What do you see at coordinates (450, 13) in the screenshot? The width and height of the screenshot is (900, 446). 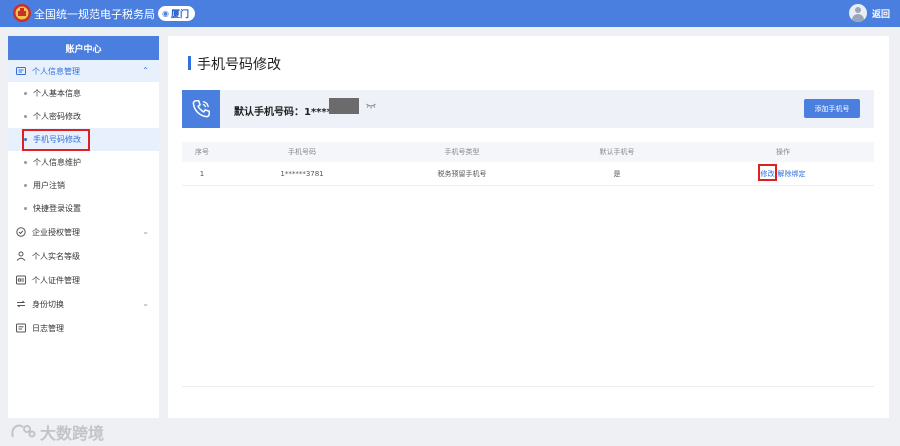 I see `top-bar: 全国统一规范电子税务局 ◉ 厦门 返回` at bounding box center [450, 13].